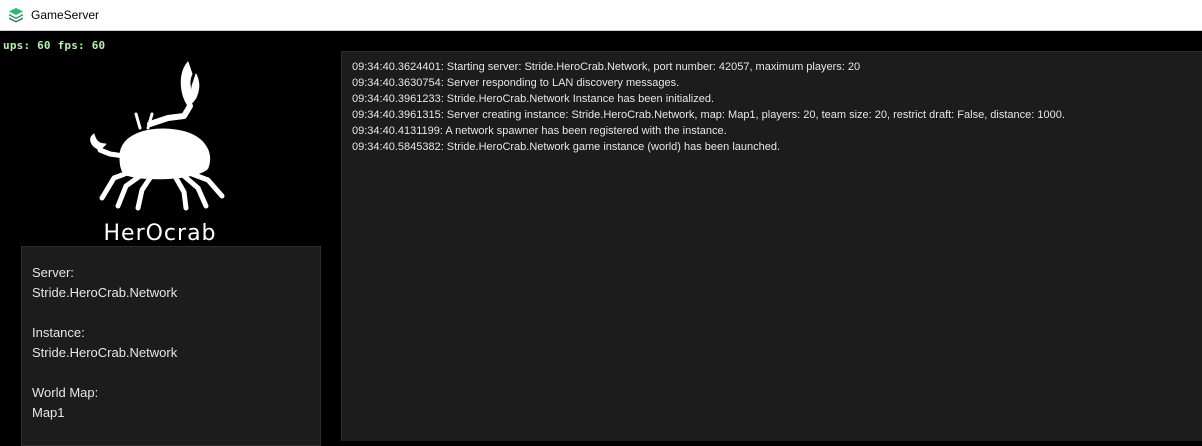 This screenshot has width=1202, height=446. I want to click on world-map-info: World Map: Map1, so click(171, 403).